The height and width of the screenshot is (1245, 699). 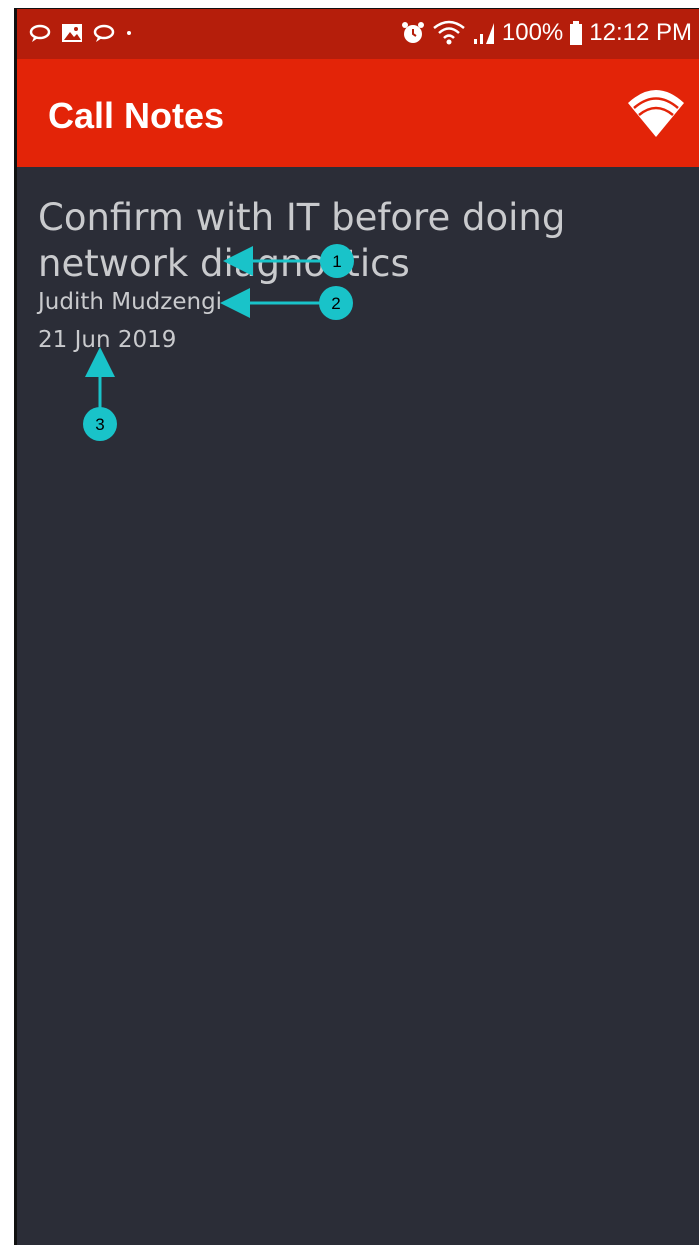 What do you see at coordinates (449, 32) in the screenshot?
I see `wifi-signal-icon` at bounding box center [449, 32].